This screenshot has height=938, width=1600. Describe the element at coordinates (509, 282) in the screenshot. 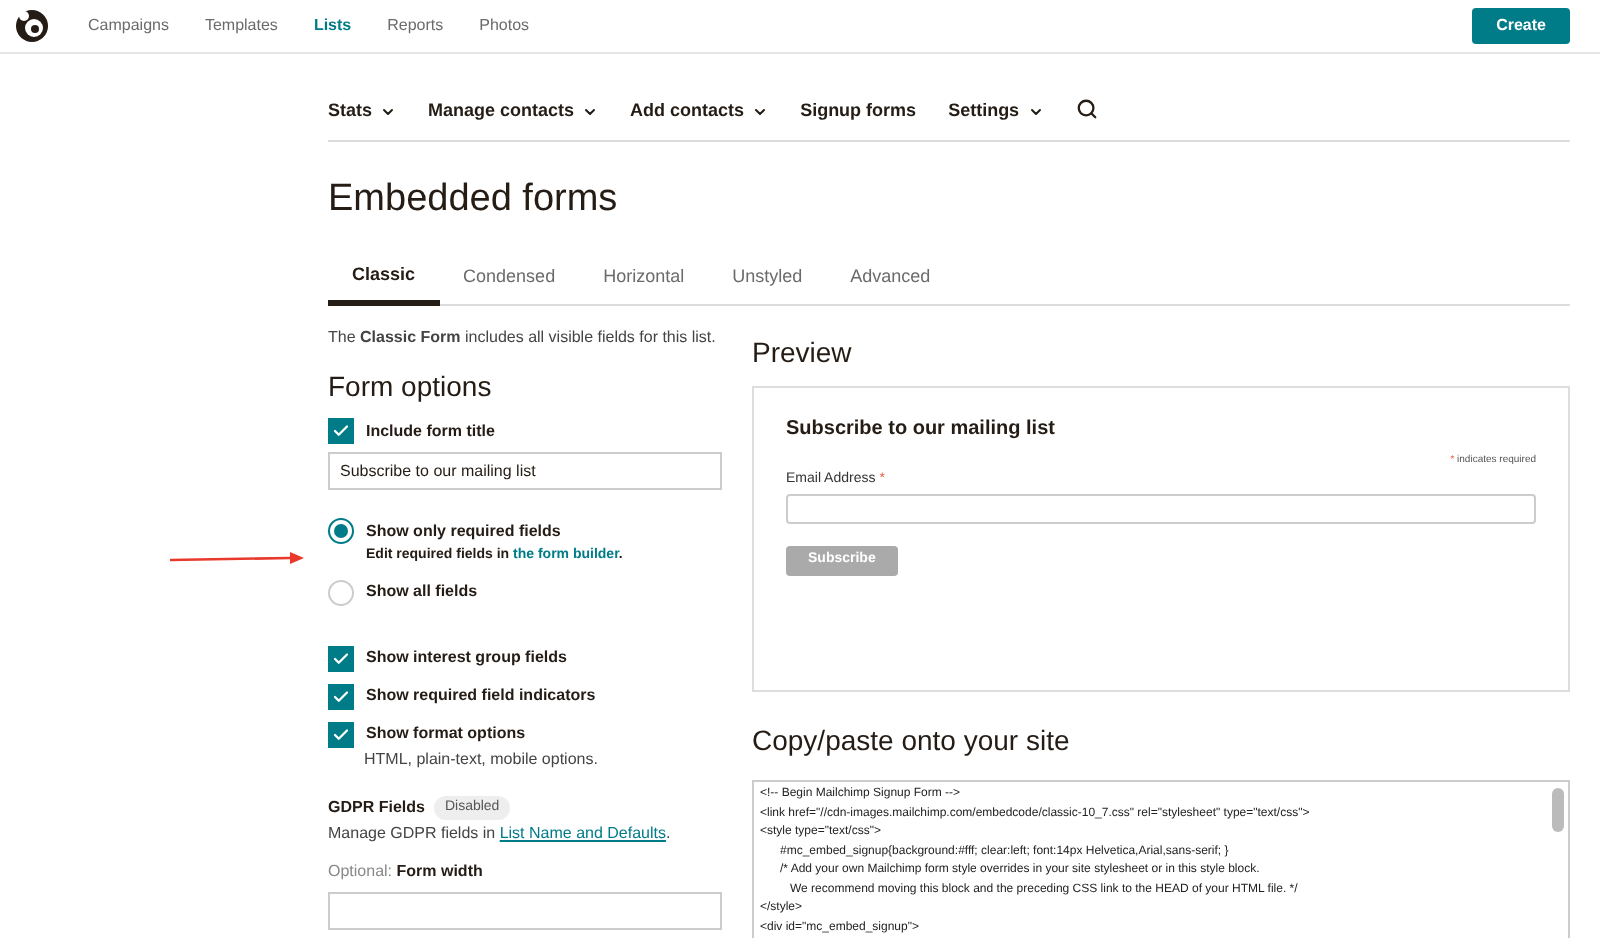

I see `tab: Condensed` at that location.